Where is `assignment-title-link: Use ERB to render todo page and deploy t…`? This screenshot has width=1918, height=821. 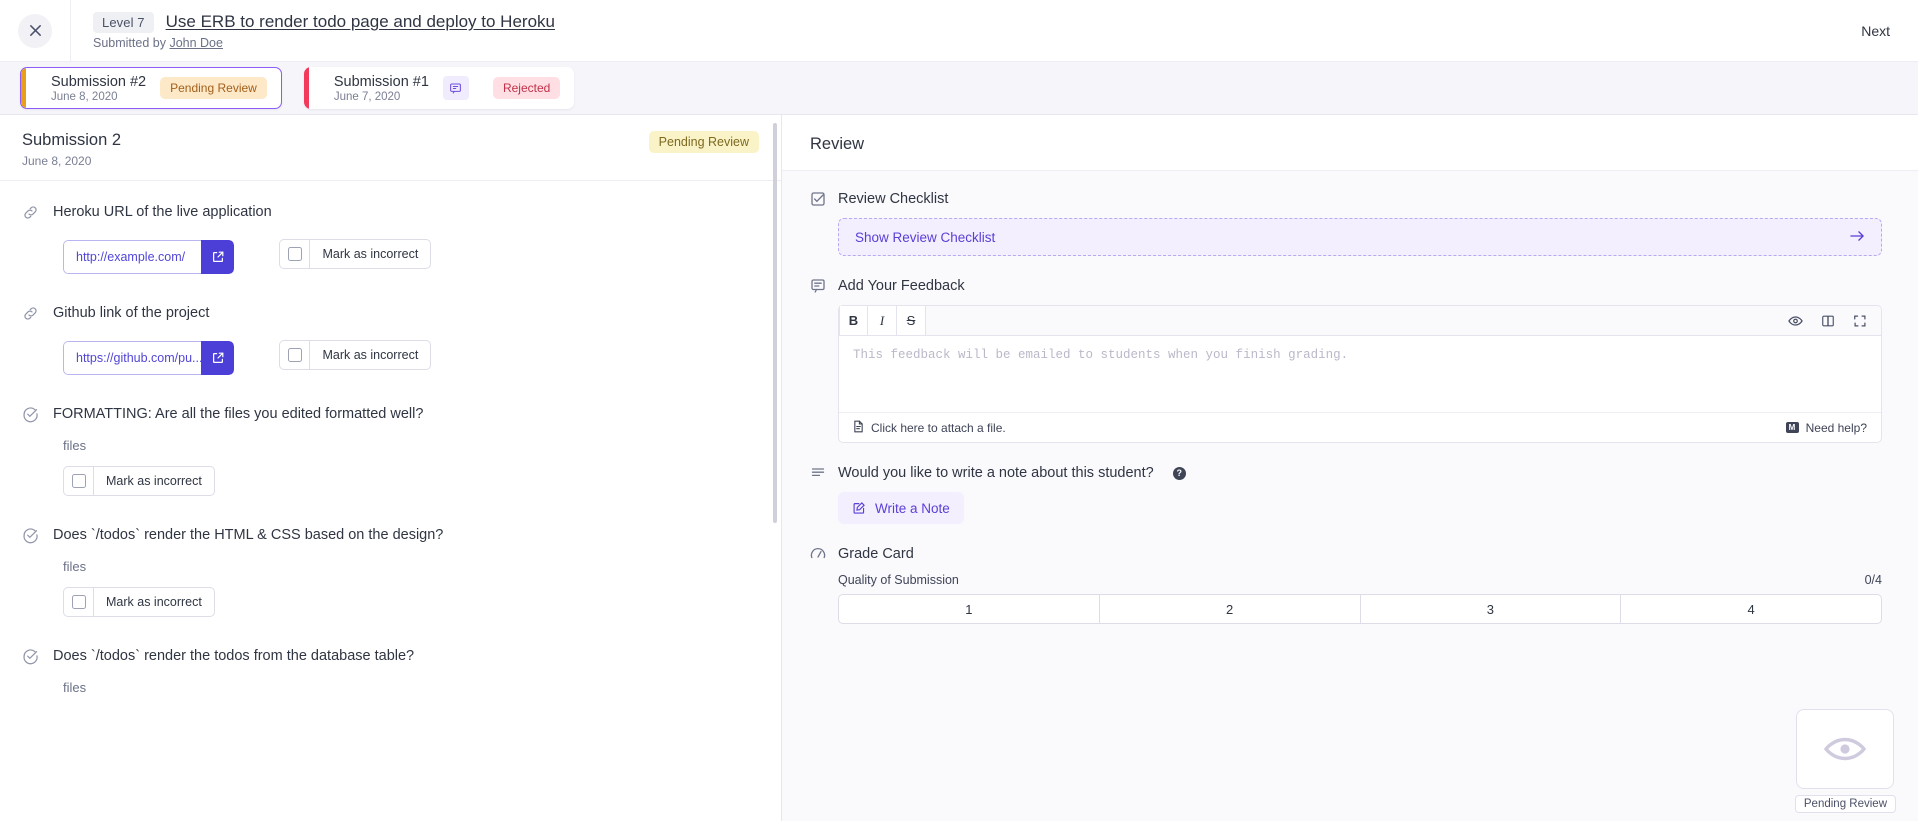
assignment-title-link: Use ERB to render todo page and deploy t… is located at coordinates (360, 22).